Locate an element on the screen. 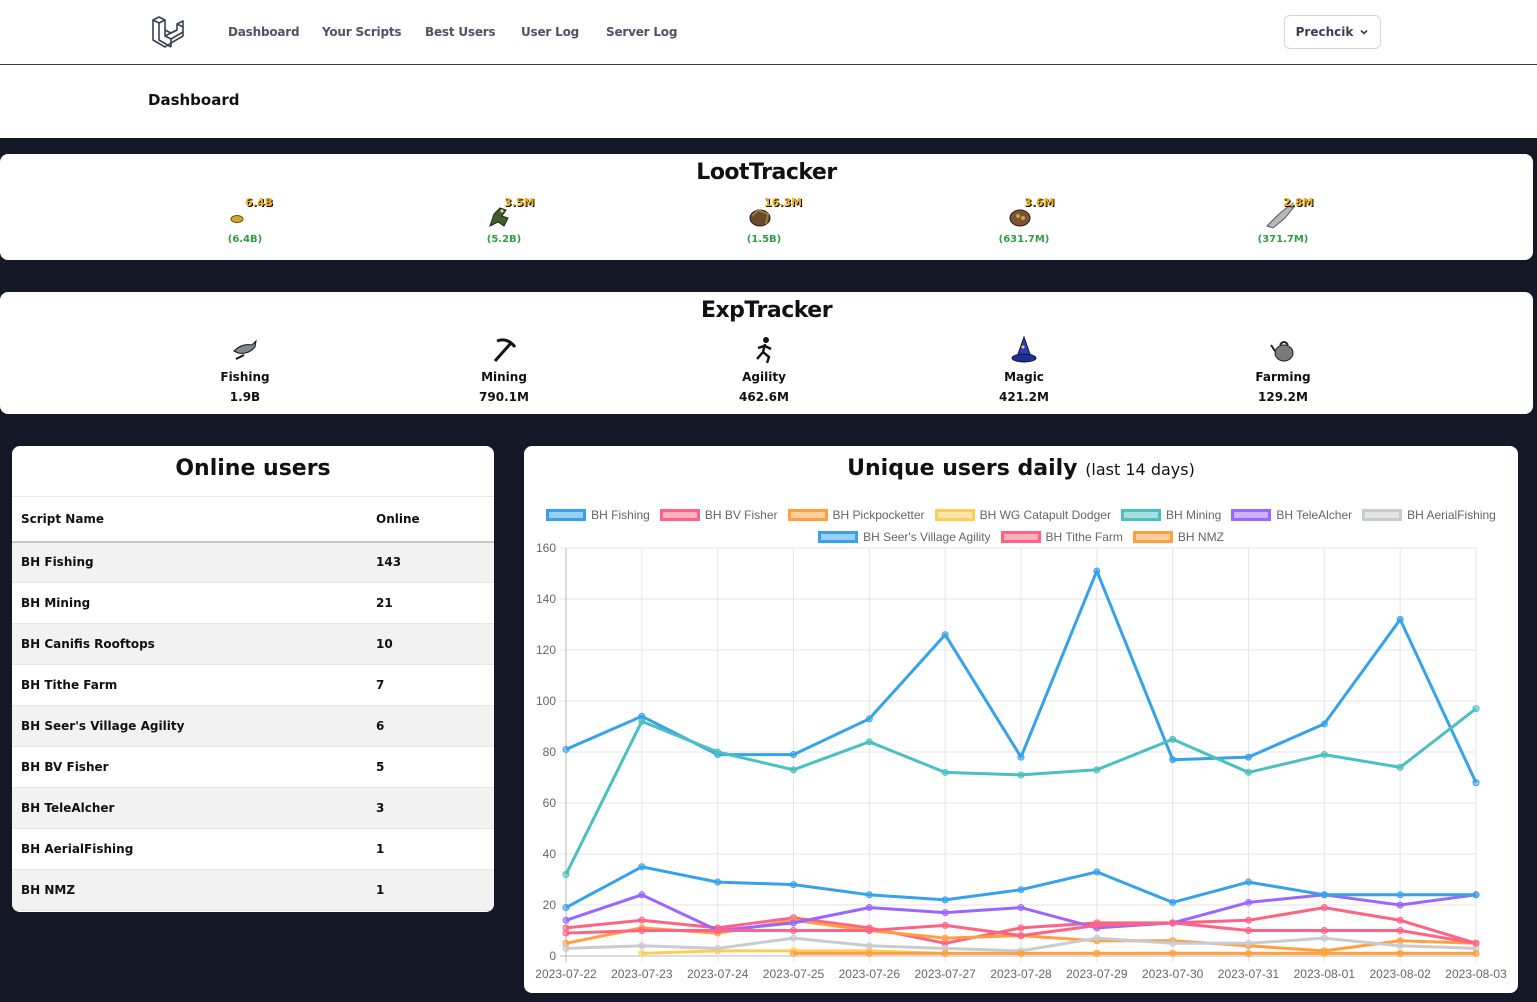 Image resolution: width=1537 pixels, height=1002 pixels. table-row: BH TeleAlcher 3 is located at coordinates (253, 808).